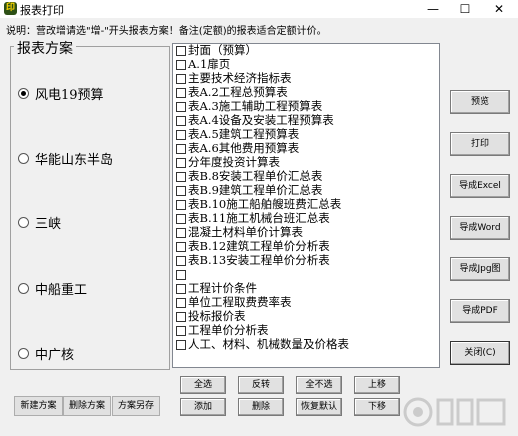 This screenshot has width=518, height=436. Describe the element at coordinates (203, 385) in the screenshot. I see `select-all-button: 全选` at that location.